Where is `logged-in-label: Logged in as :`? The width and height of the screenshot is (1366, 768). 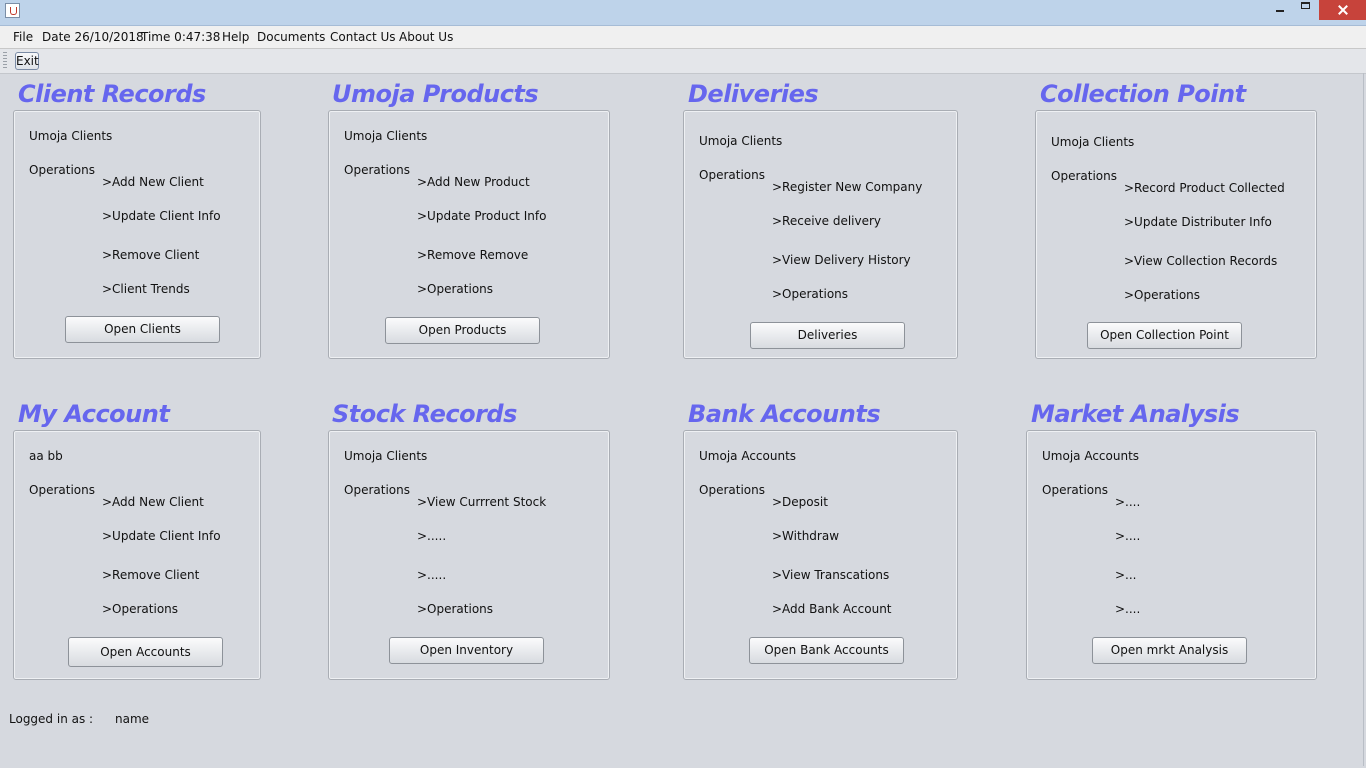
logged-in-label: Logged in as : is located at coordinates (51, 719).